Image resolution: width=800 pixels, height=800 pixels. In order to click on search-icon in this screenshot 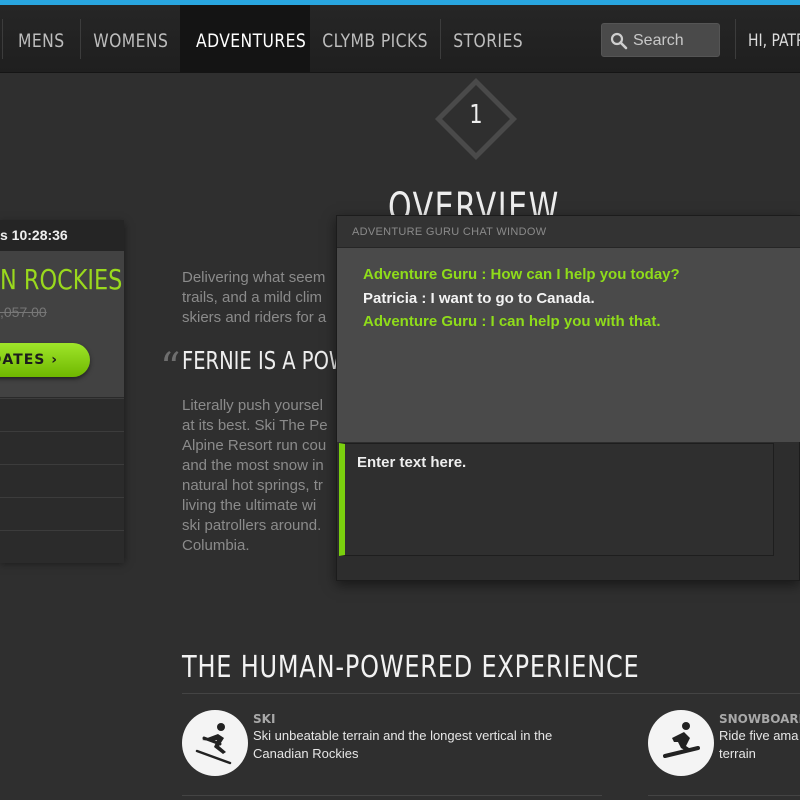, I will do `click(619, 41)`.